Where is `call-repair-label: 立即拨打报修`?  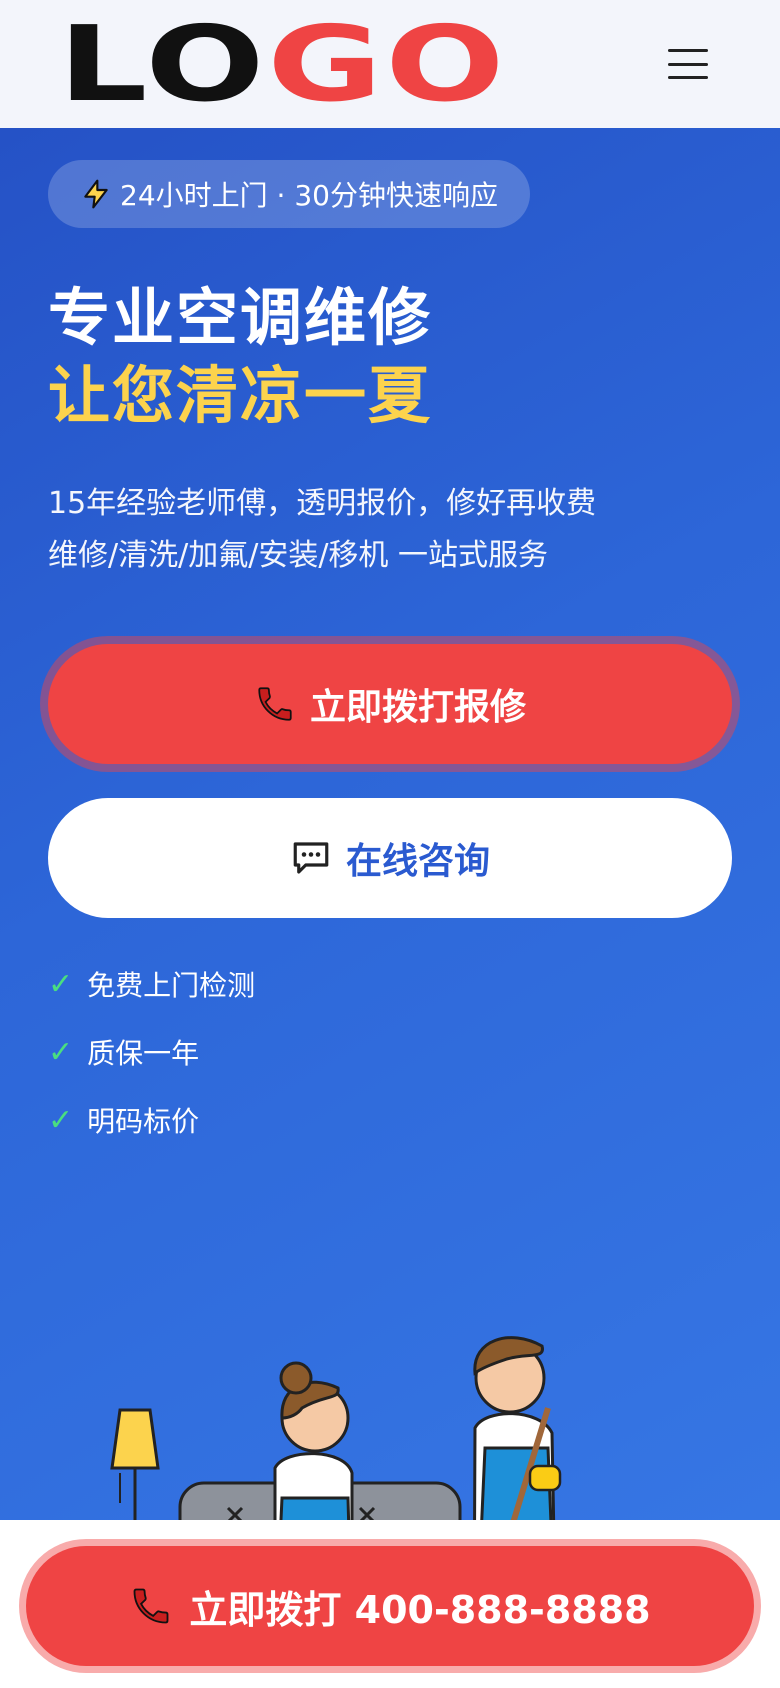 call-repair-label: 立即拨打报修 is located at coordinates (417, 707).